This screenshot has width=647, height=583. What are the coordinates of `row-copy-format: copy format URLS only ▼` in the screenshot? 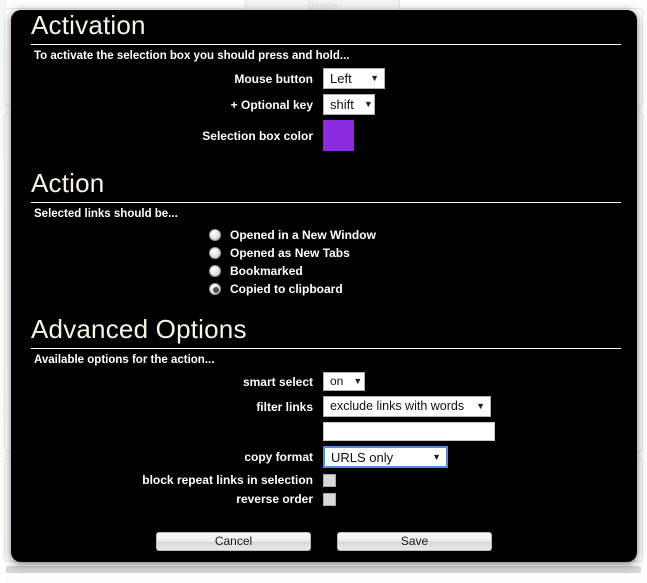 It's located at (324, 457).